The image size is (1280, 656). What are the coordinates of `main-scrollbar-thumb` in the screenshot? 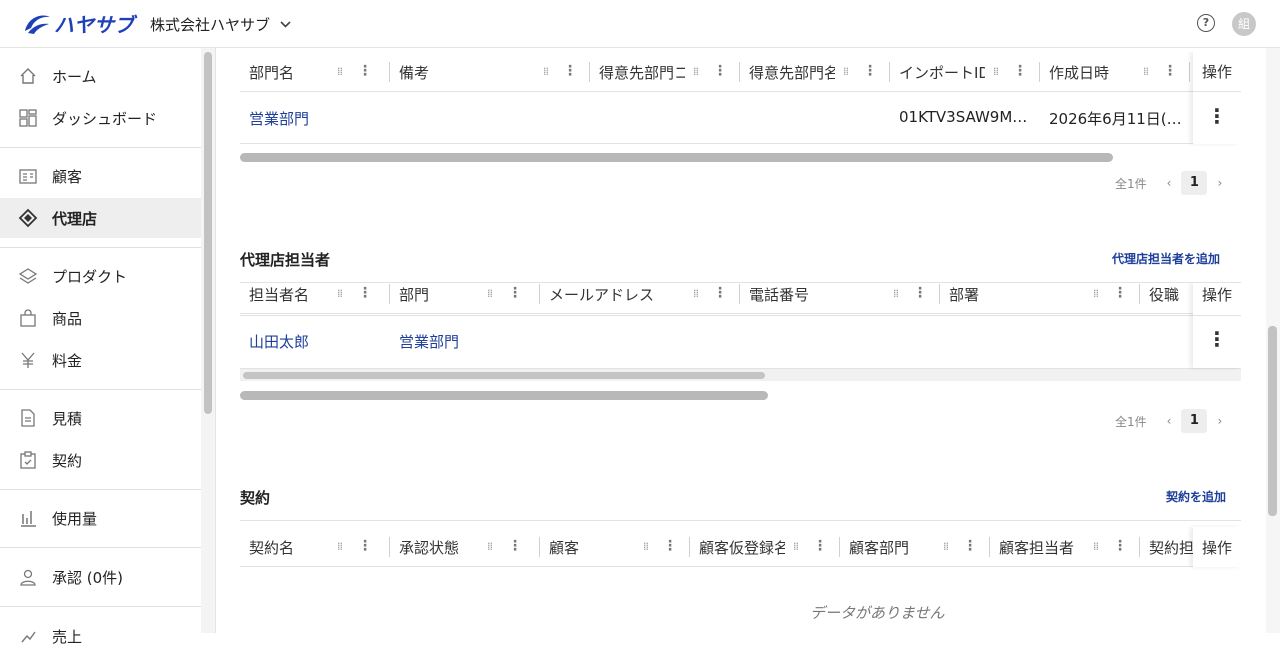 It's located at (1272, 421).